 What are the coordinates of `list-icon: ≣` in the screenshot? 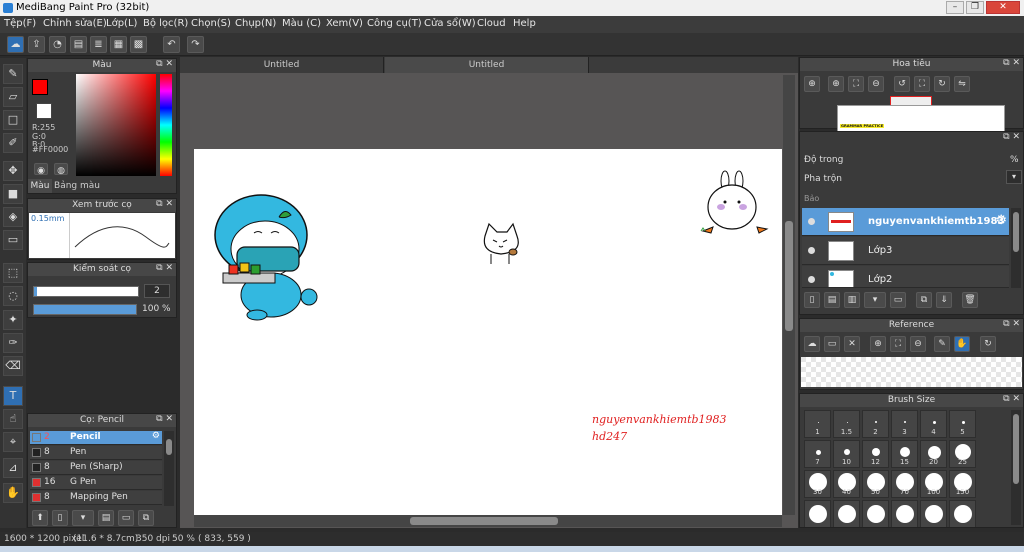 It's located at (98, 44).